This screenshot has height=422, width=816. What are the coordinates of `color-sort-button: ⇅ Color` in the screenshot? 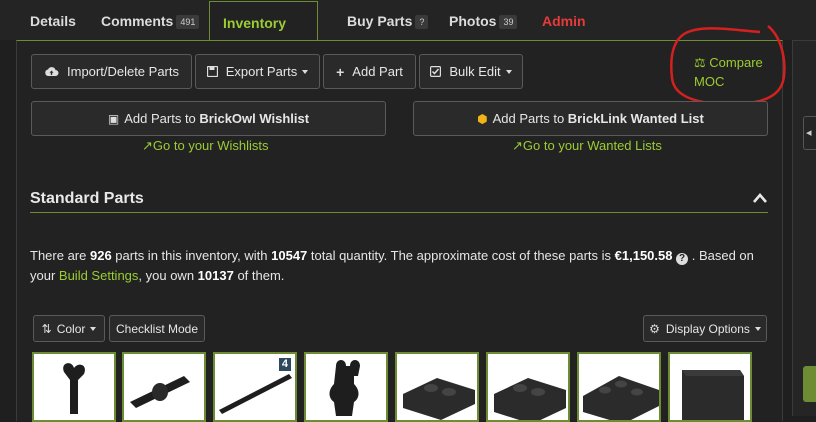 It's located at (69, 328).